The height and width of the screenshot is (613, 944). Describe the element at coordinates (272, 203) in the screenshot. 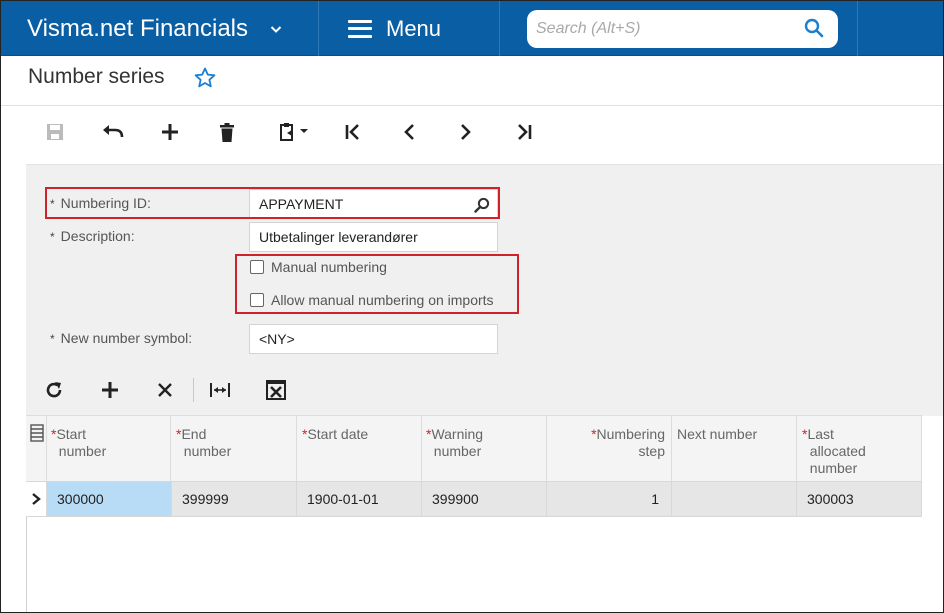

I see `highlight-numbering-id` at that location.